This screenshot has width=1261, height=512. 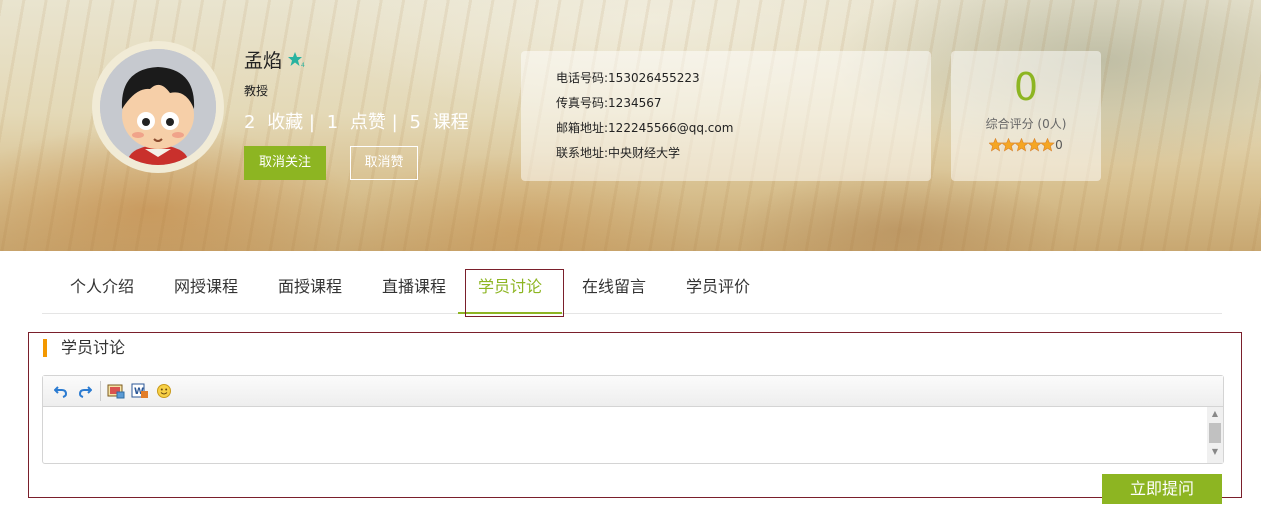 What do you see at coordinates (414, 289) in the screenshot?
I see `tab-live-courses: 直播课程` at bounding box center [414, 289].